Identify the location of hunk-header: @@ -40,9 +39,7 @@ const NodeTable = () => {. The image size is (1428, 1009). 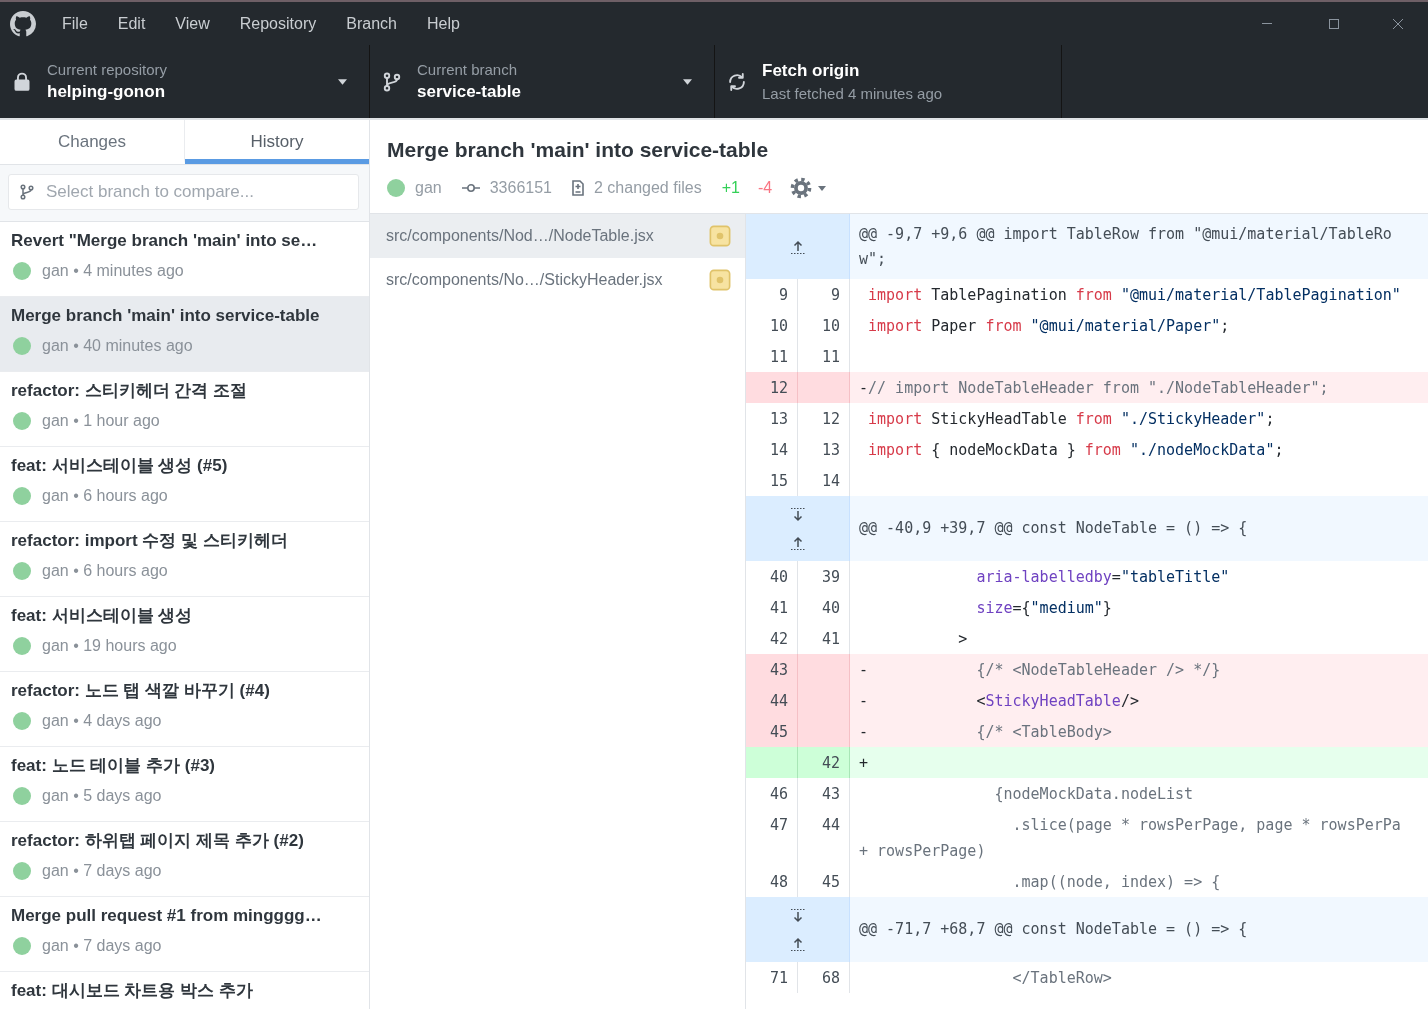
(1139, 528).